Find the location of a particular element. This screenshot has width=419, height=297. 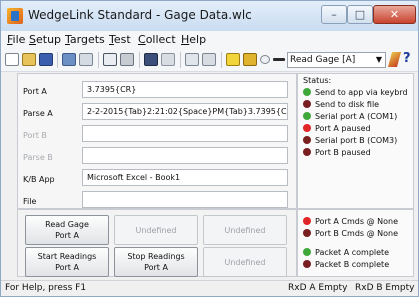

status-item: Packet A complete is located at coordinates (346, 252).